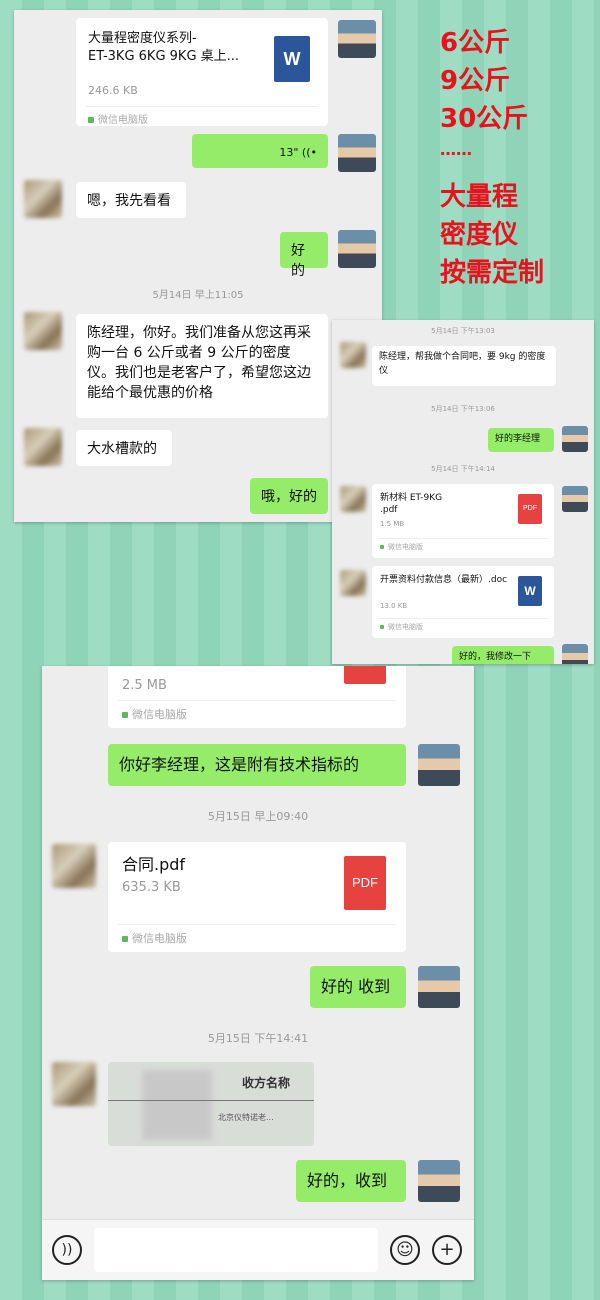  Describe the element at coordinates (124, 448) in the screenshot. I see `message-bubble: 大水槽款的` at that location.